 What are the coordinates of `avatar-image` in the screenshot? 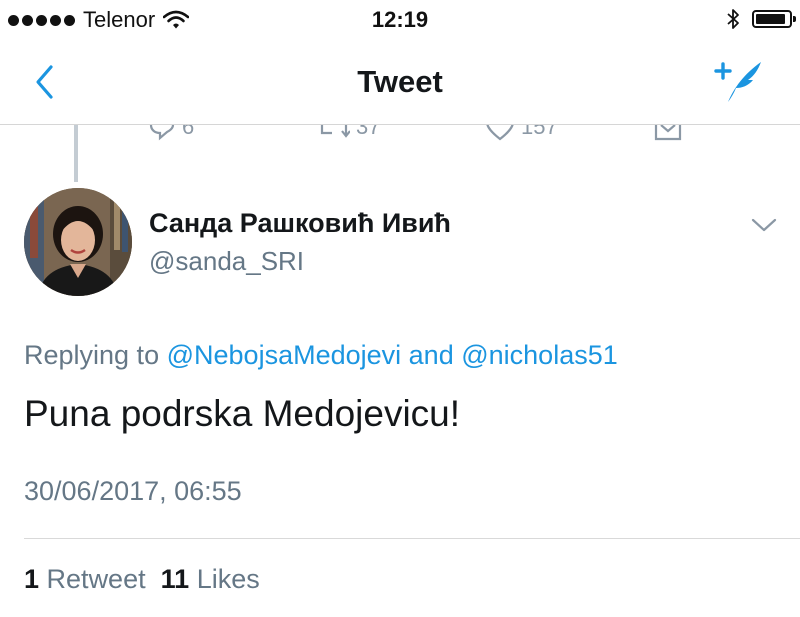 It's located at (78, 242).